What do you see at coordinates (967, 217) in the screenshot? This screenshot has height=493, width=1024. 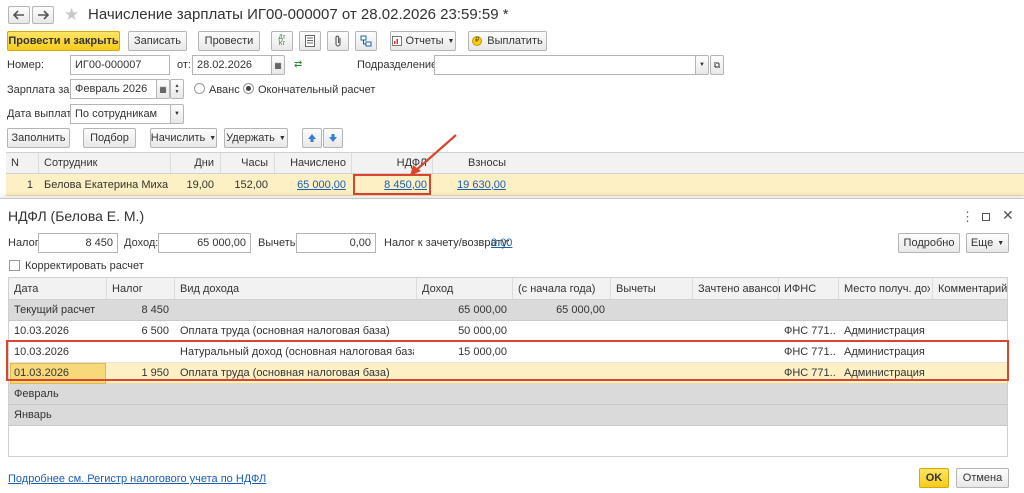 I see `more-vertical-icon: ⋮` at bounding box center [967, 217].